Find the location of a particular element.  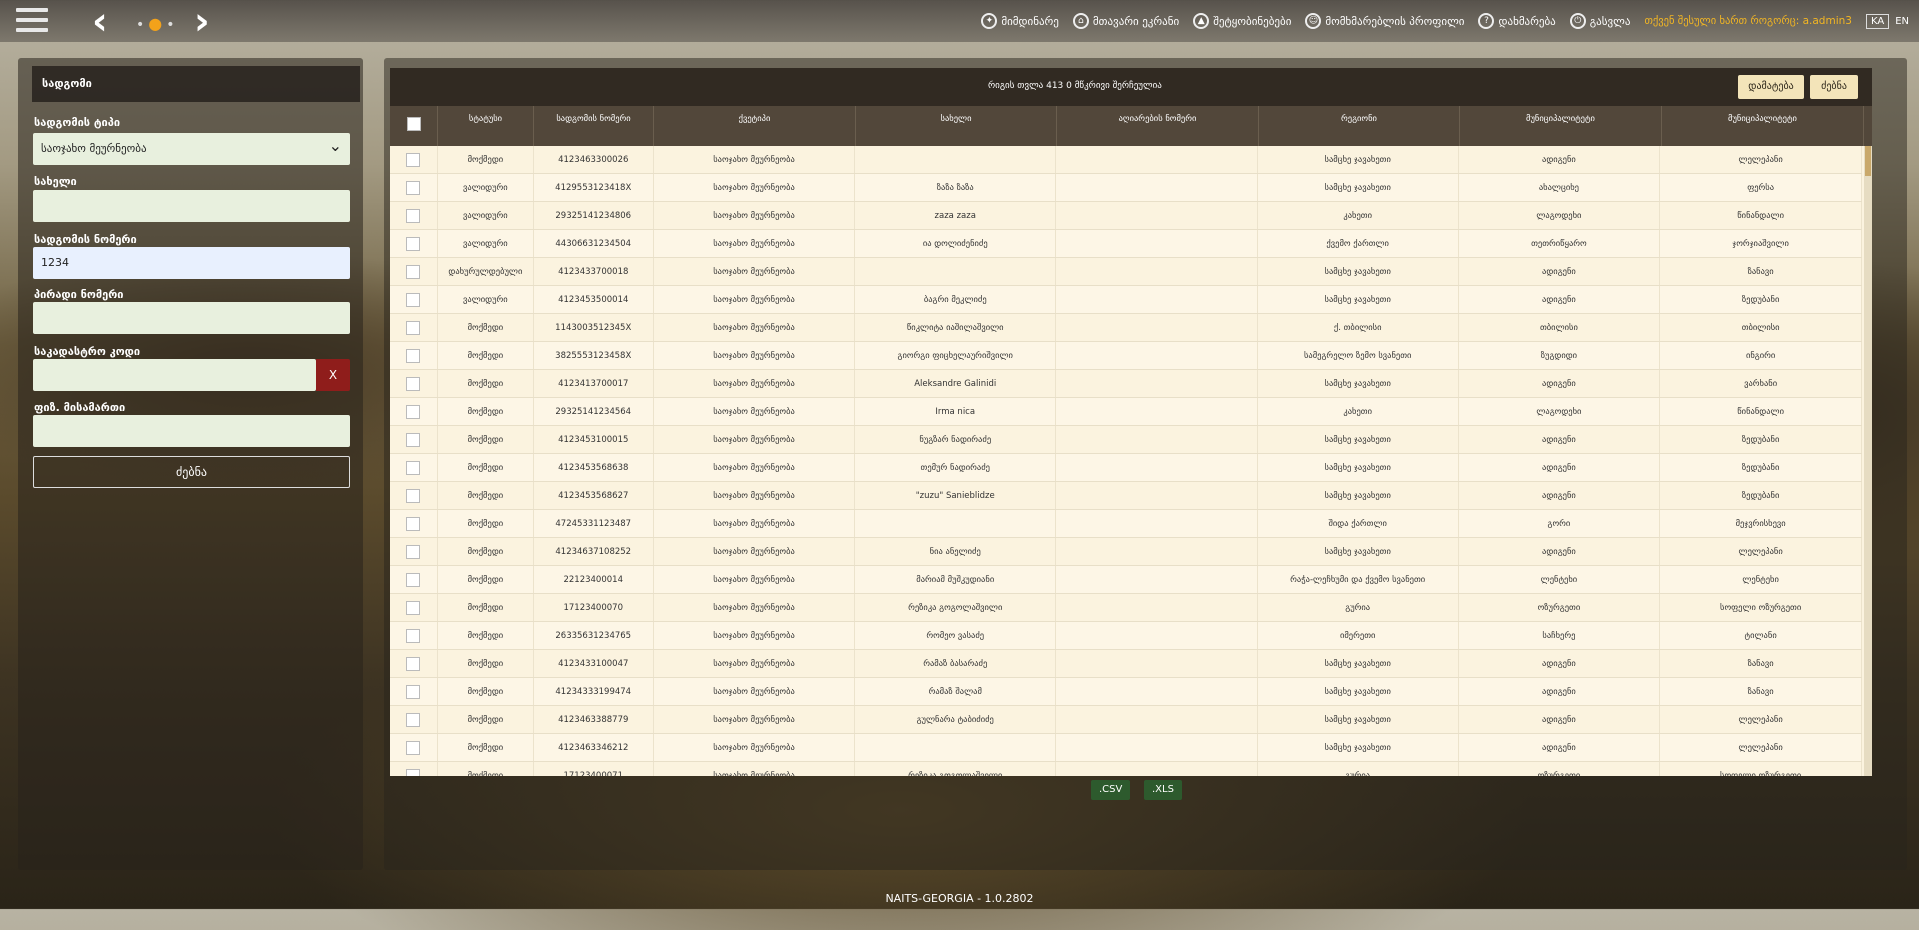

menu-notifications: ▲ შეტყობინებები is located at coordinates (1242, 21).